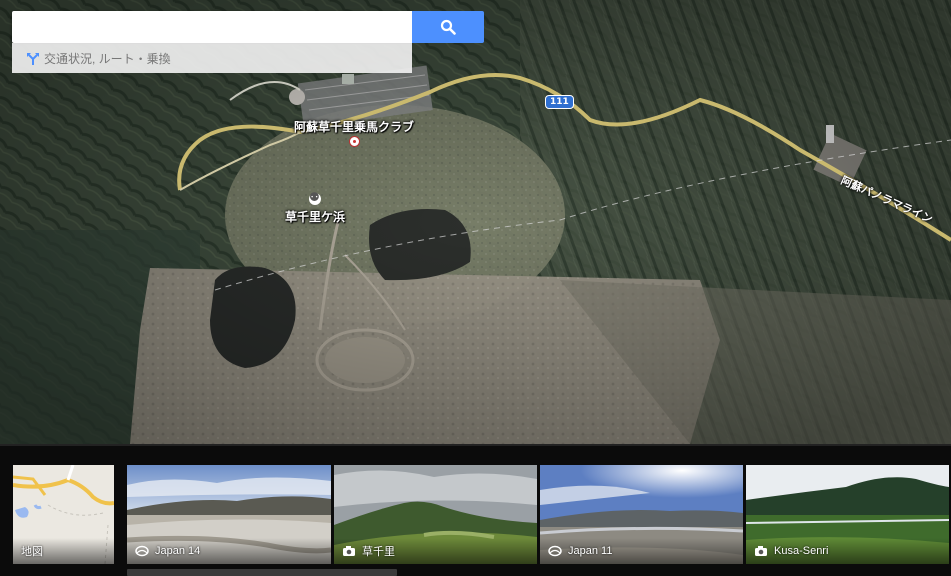 Image resolution: width=951 pixels, height=576 pixels. What do you see at coordinates (107, 59) in the screenshot?
I see `directions-text: 交通状況, ルート・乗換` at bounding box center [107, 59].